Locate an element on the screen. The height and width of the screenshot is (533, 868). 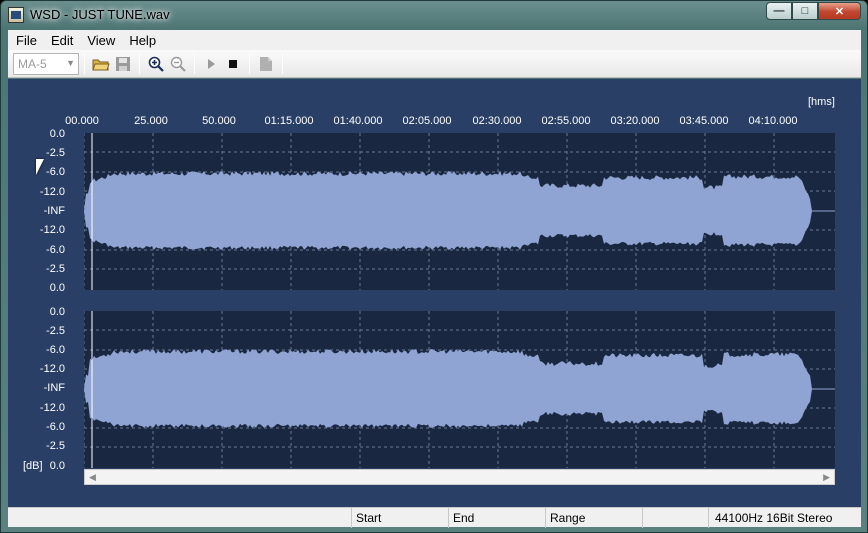
zoom-out-icon is located at coordinates (178, 64).